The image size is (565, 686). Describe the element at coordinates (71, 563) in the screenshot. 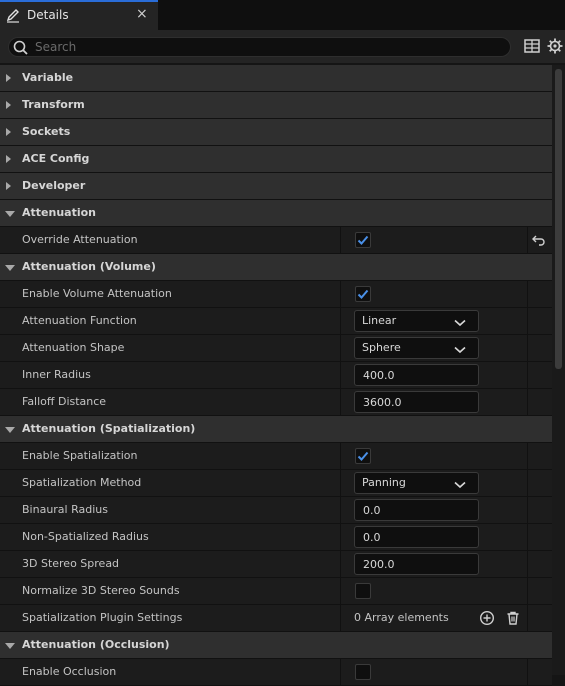

I see `property-label: 3D Stereo Spread` at that location.